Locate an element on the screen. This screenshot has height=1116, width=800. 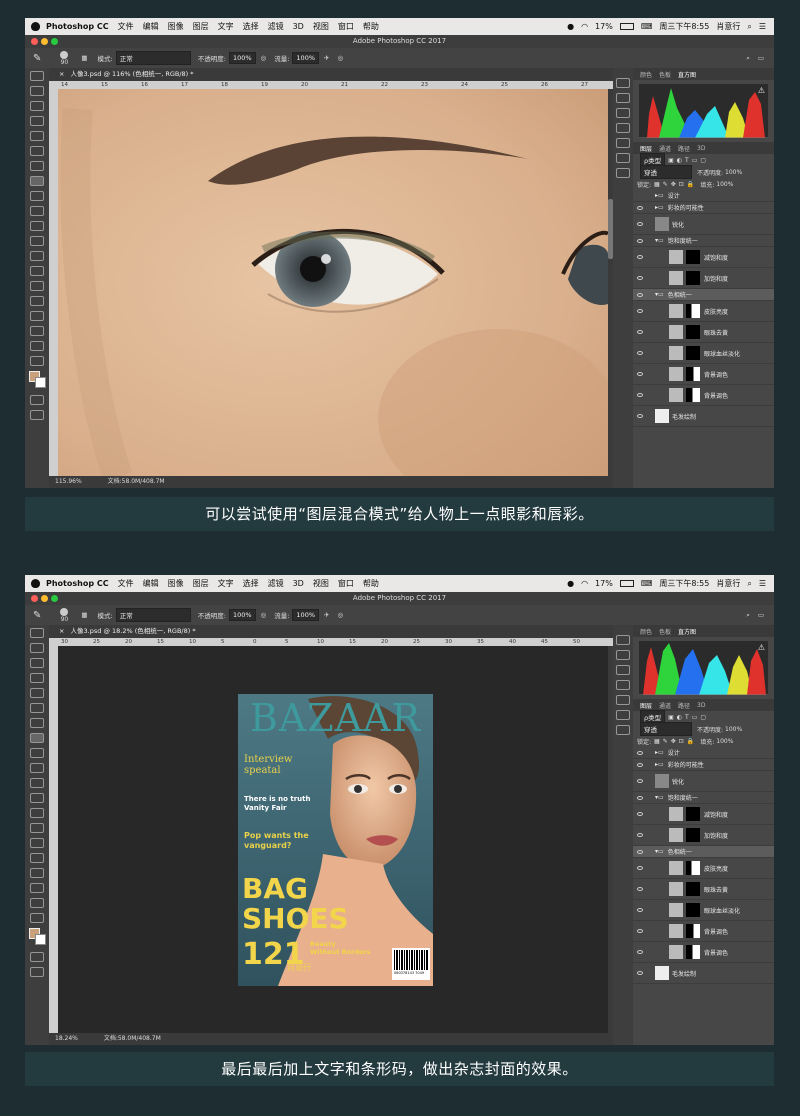
lasso-tool-icon is located at coordinates (37, 106).